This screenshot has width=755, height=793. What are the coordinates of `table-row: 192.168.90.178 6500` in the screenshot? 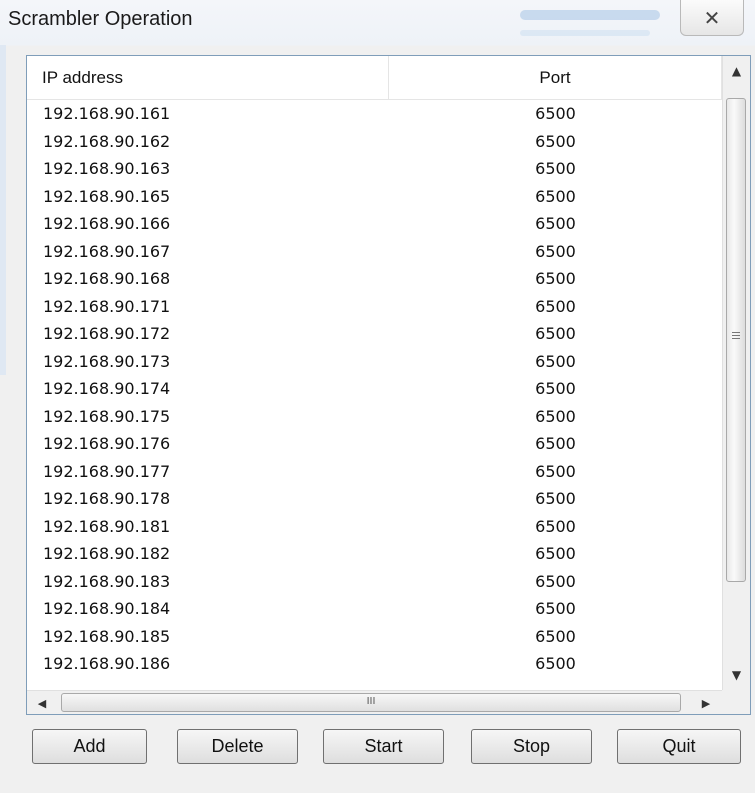 It's located at (374, 499).